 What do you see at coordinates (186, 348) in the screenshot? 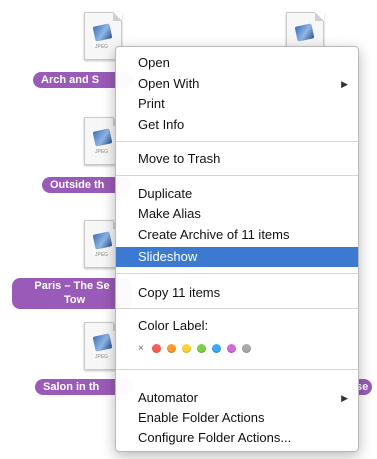
I see `color-label-yellow` at bounding box center [186, 348].